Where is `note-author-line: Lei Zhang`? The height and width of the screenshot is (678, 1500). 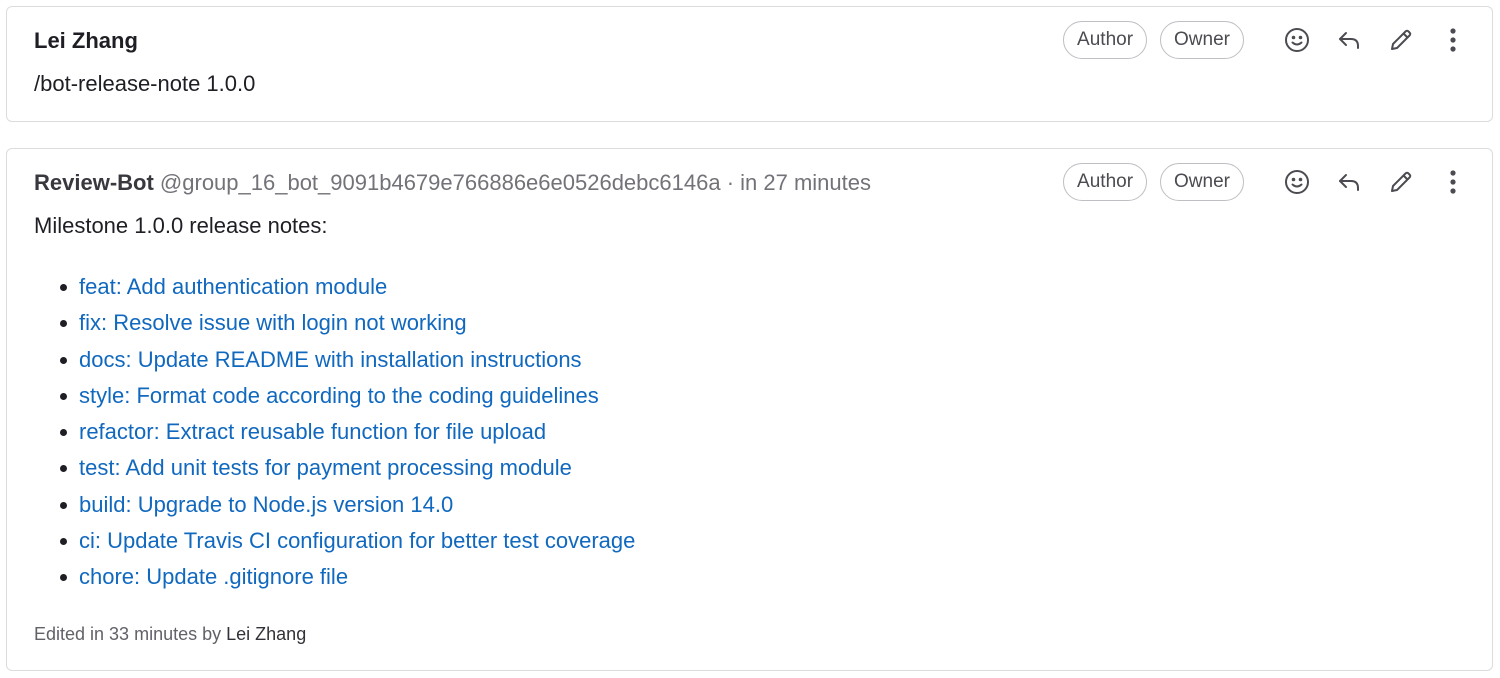
note-author-line: Lei Zhang is located at coordinates (86, 41).